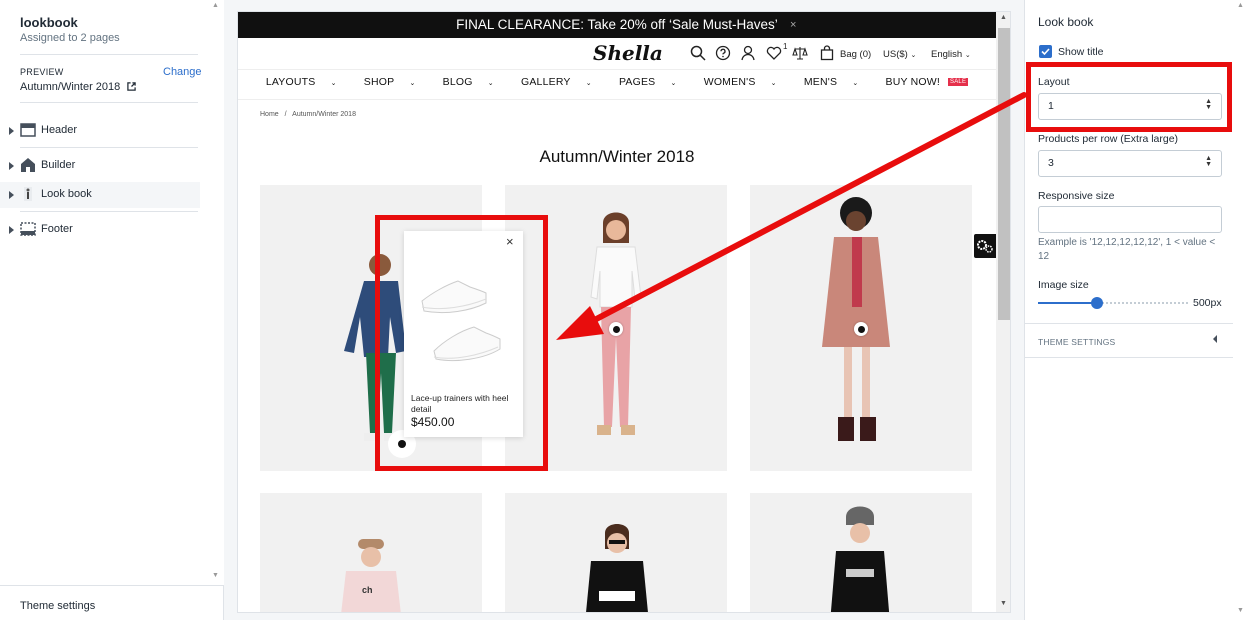  I want to click on nav-item-mens: MEN'S ⌄, so click(831, 82).